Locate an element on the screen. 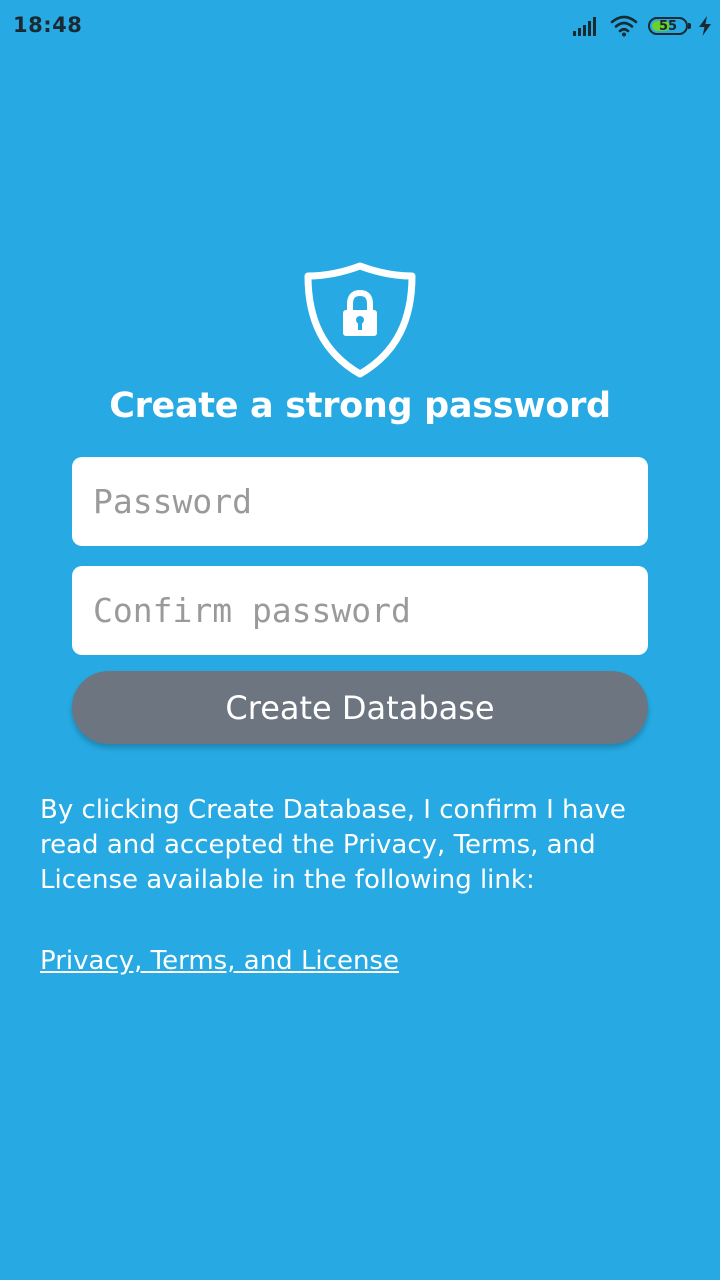 The image size is (720, 1280). wifi-icon is located at coordinates (624, 26).